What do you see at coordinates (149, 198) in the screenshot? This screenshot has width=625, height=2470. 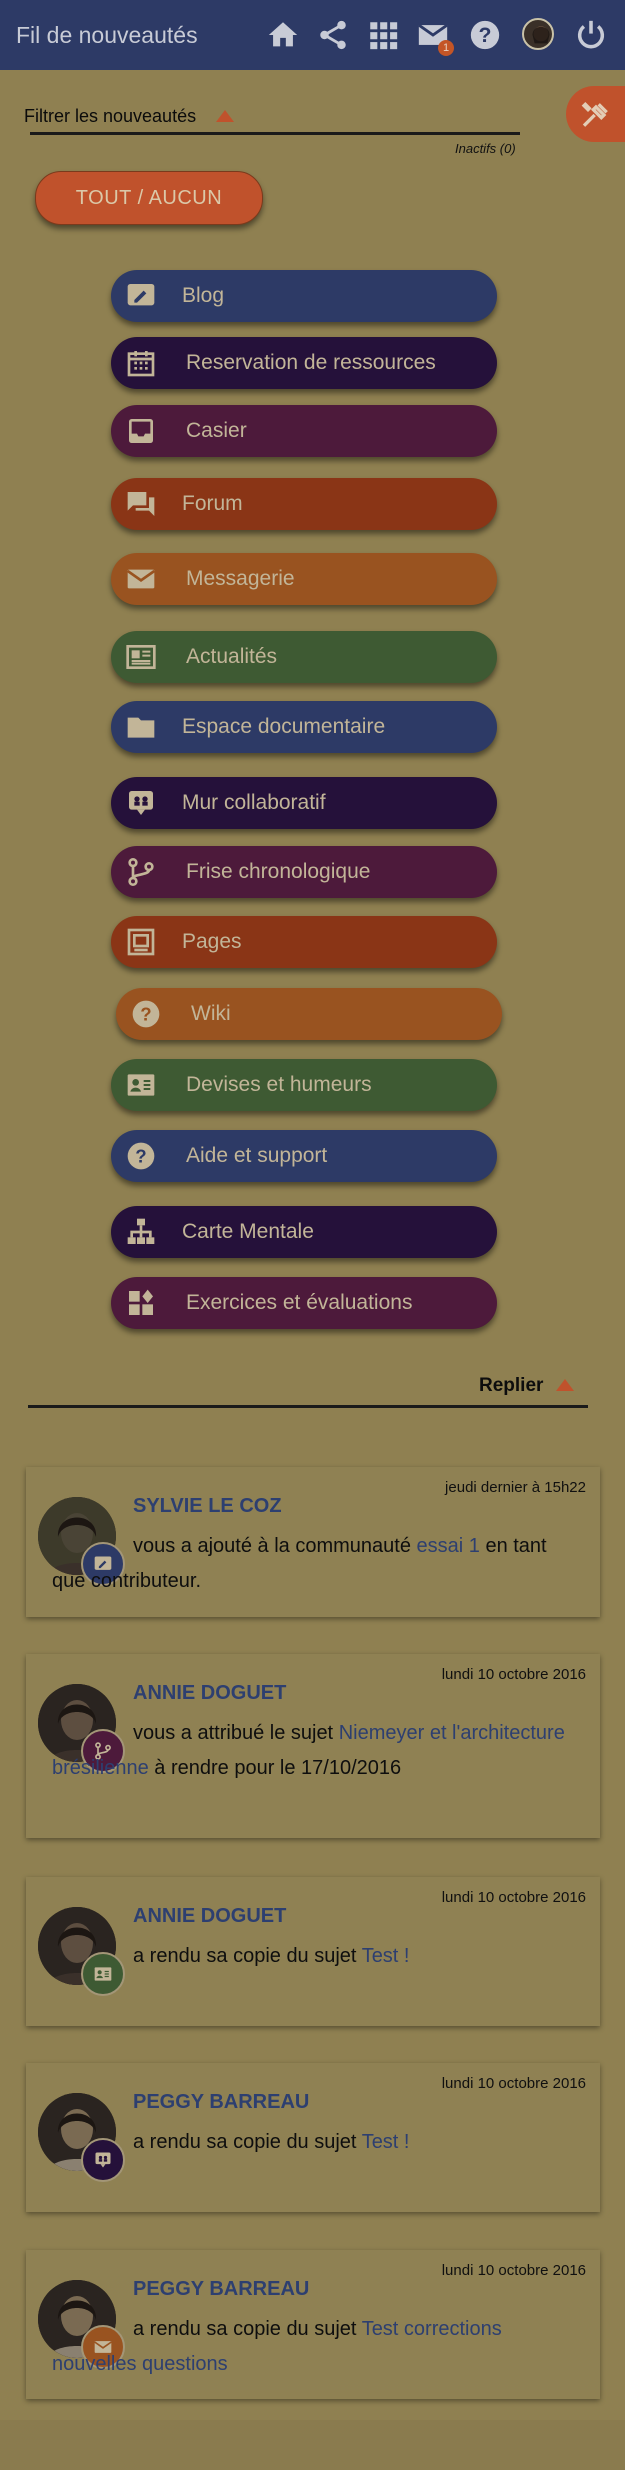 I see `toggle-all-button: TOUT / AUCUN` at bounding box center [149, 198].